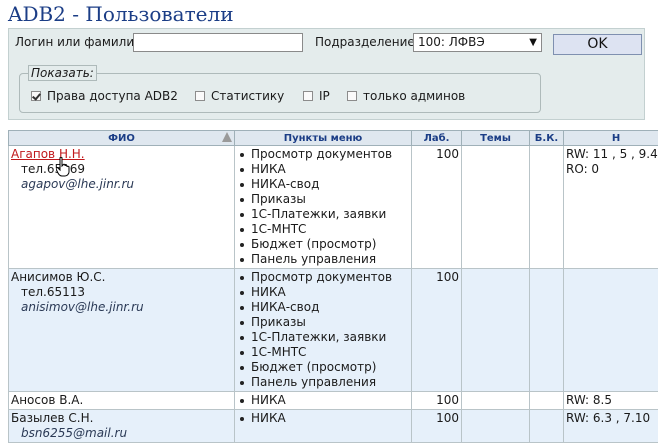  I want to click on access-cell: RW: 8.5, so click(610, 400).